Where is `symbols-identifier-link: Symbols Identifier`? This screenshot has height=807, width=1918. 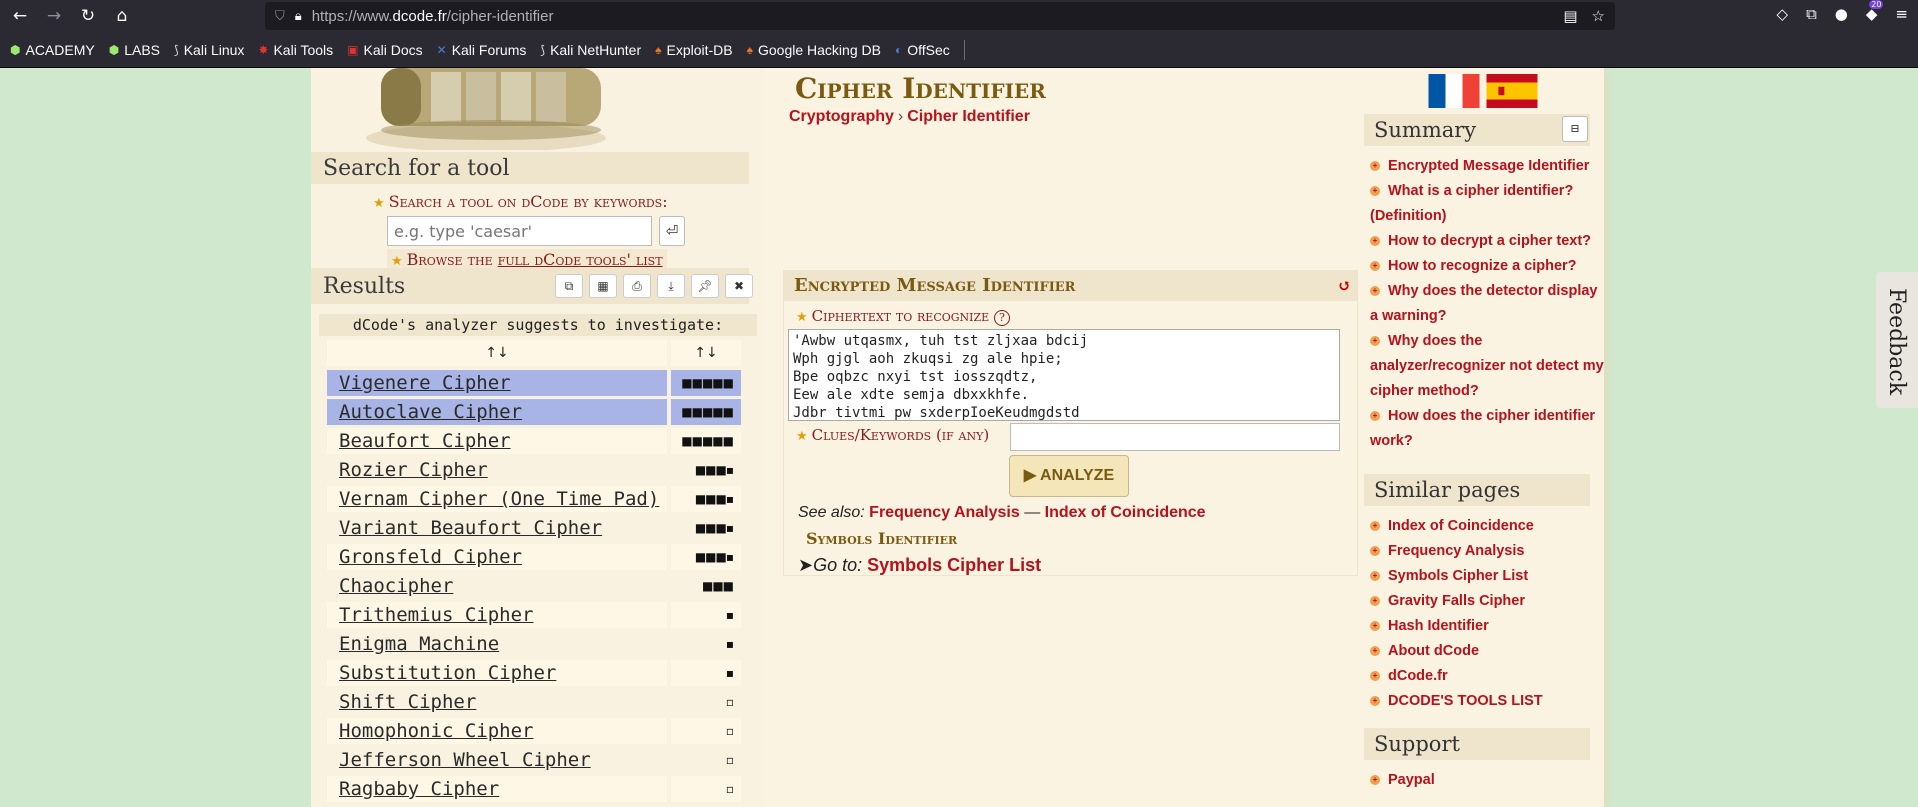
symbols-identifier-link: Symbols Identifier is located at coordinates (881, 538).